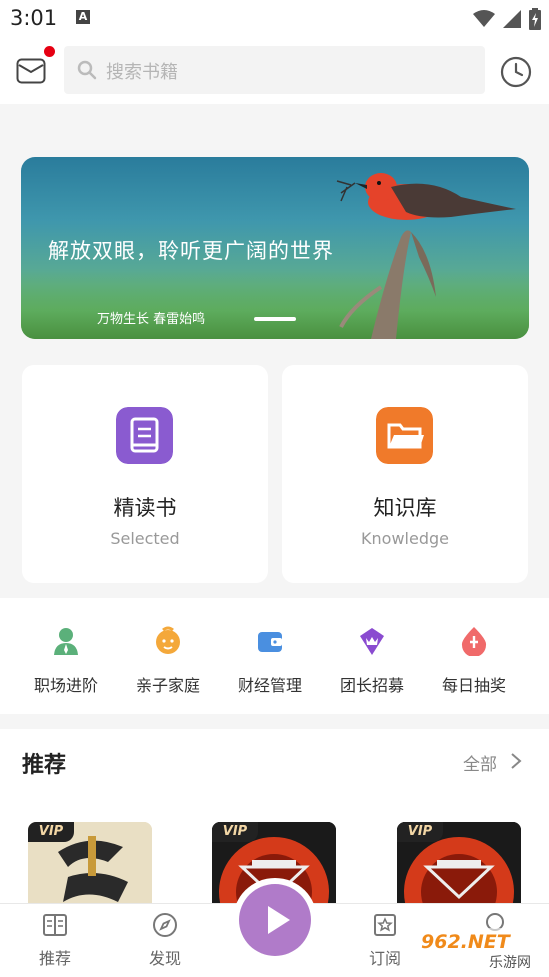  What do you see at coordinates (405, 508) in the screenshot?
I see `card-title: 知识库` at bounding box center [405, 508].